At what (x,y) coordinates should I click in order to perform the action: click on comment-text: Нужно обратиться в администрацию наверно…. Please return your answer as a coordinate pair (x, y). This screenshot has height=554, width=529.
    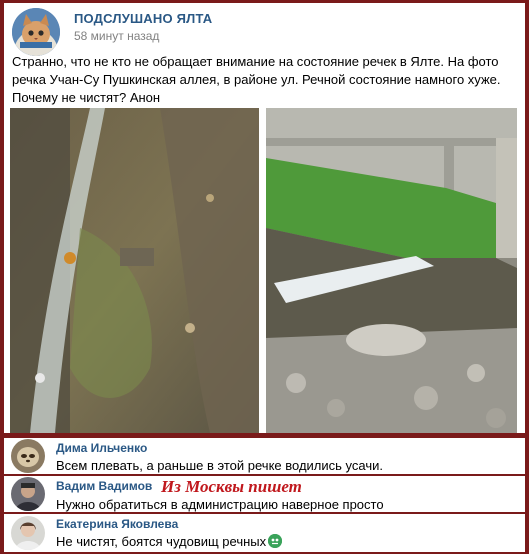
    Looking at the image, I should click on (220, 504).